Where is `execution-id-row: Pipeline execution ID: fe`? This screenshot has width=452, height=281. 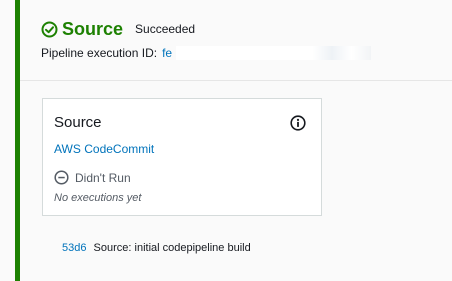 execution-id-row: Pipeline execution ID: fe is located at coordinates (206, 53).